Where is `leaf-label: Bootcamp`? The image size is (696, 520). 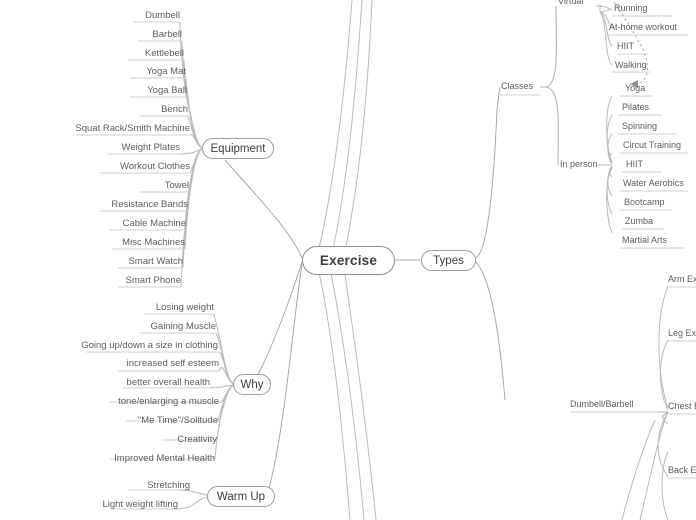
leaf-label: Bootcamp is located at coordinates (644, 202).